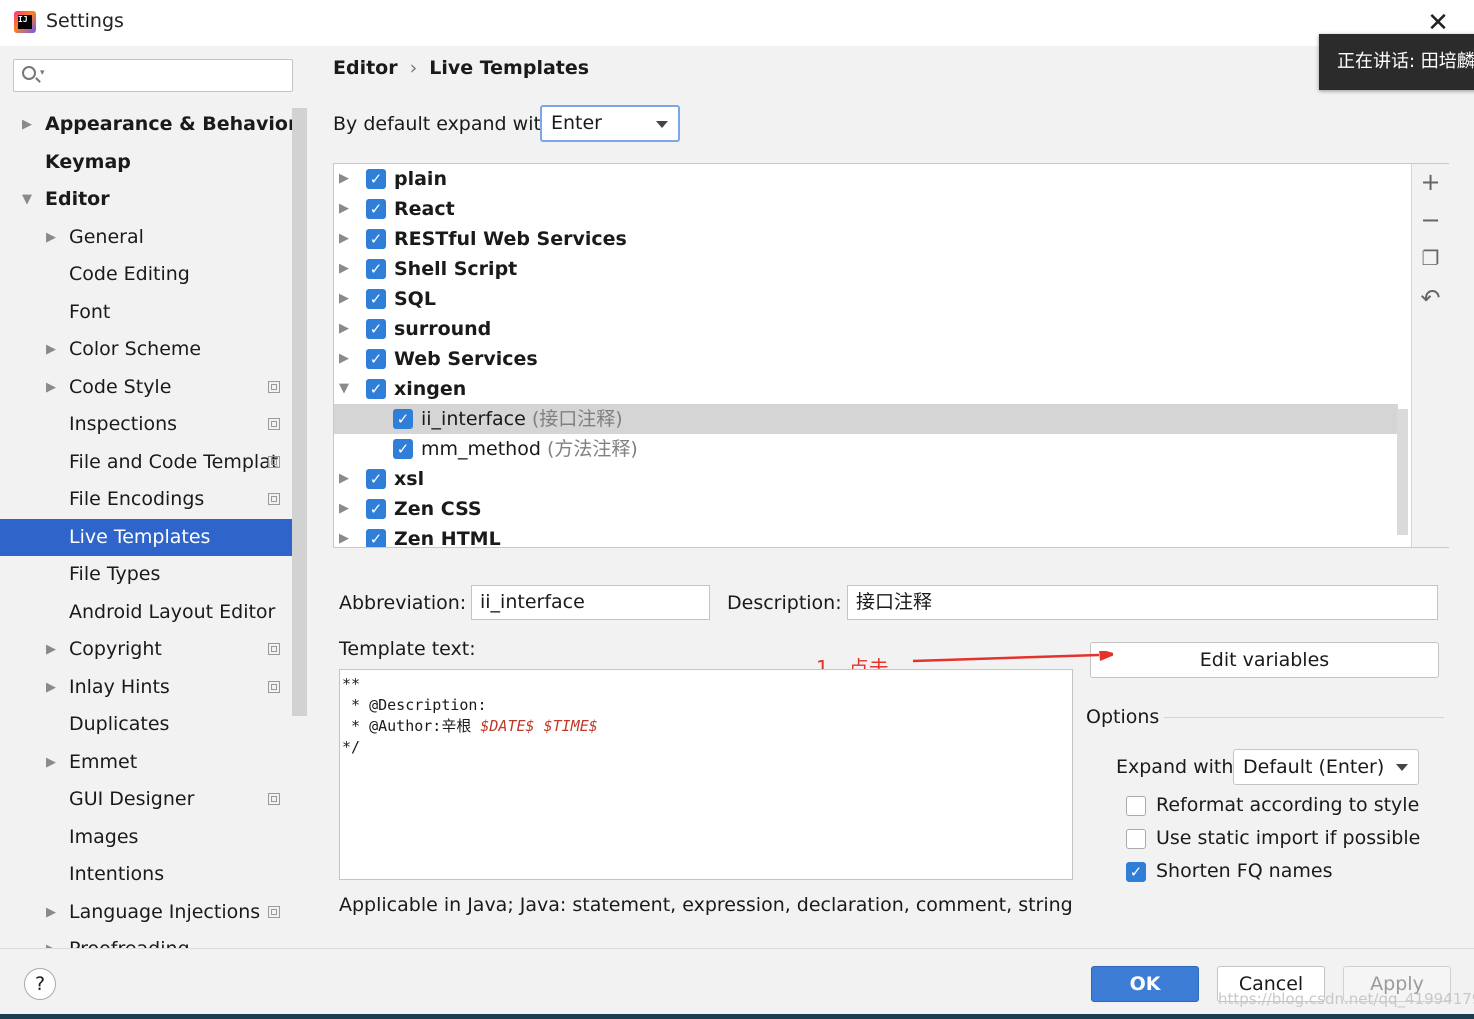 Image resolution: width=1474 pixels, height=1019 pixels. Describe the element at coordinates (40, 984) in the screenshot. I see `help-button: ?` at that location.